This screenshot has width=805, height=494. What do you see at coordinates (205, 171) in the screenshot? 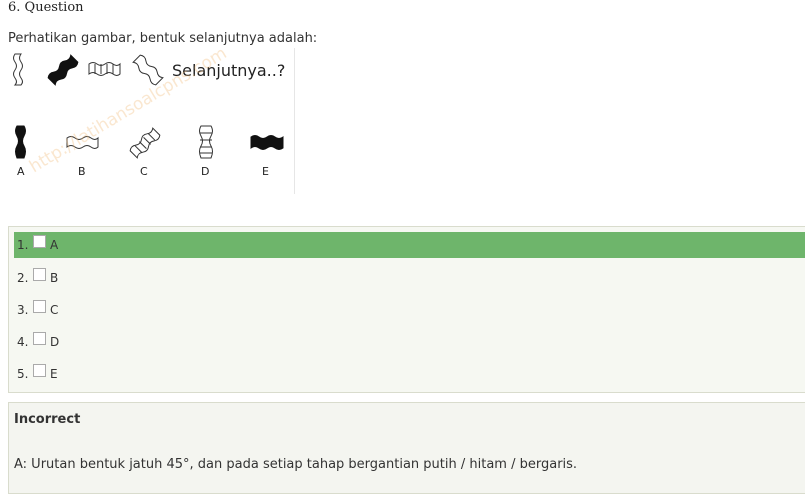
I see `option-label-d: D` at bounding box center [205, 171].